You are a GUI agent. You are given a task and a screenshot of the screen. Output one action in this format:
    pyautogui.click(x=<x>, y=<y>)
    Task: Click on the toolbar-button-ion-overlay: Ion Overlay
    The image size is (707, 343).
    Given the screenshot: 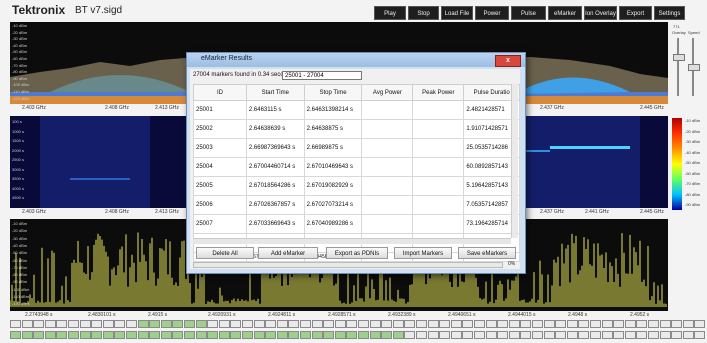 What is the action you would take?
    pyautogui.click(x=600, y=13)
    